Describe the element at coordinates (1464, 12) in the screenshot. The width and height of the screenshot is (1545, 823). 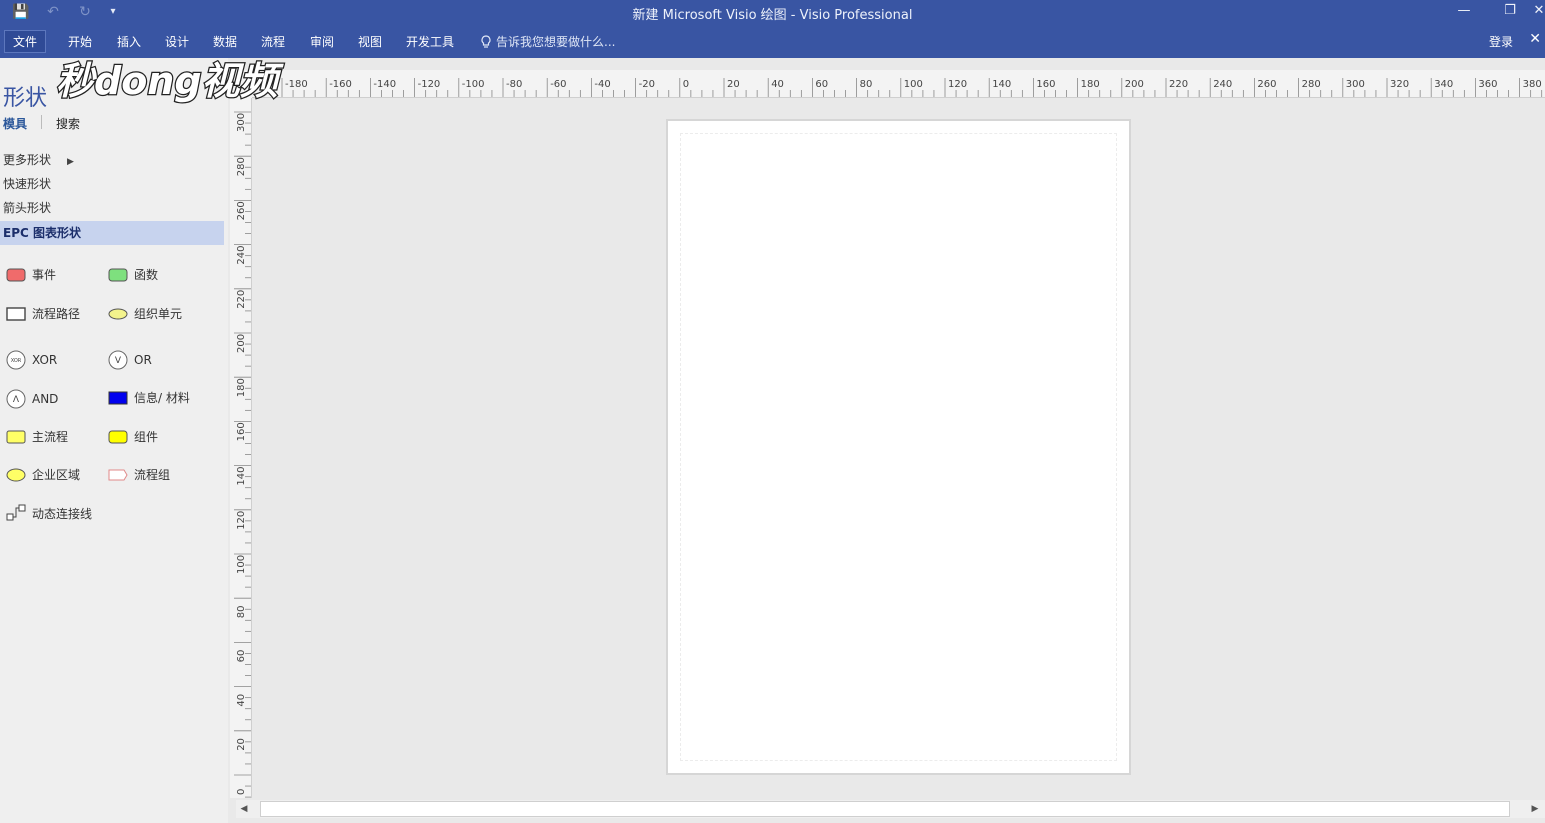
I see `minimize-button: —` at that location.